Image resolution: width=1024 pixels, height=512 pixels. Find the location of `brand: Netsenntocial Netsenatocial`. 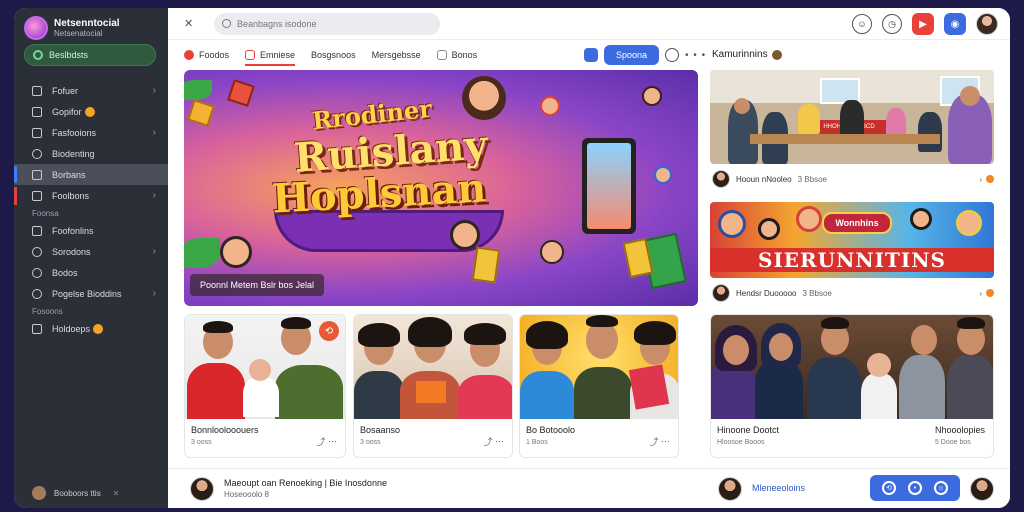

brand: Netsenntocial Netsenatocial is located at coordinates (91, 25).